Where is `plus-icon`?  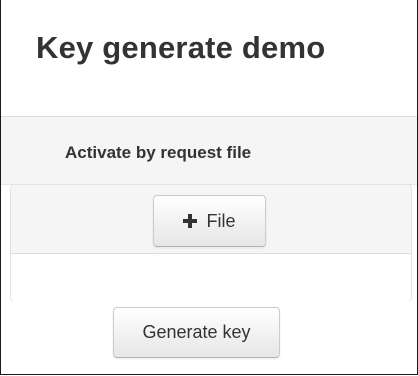
plus-icon is located at coordinates (190, 221).